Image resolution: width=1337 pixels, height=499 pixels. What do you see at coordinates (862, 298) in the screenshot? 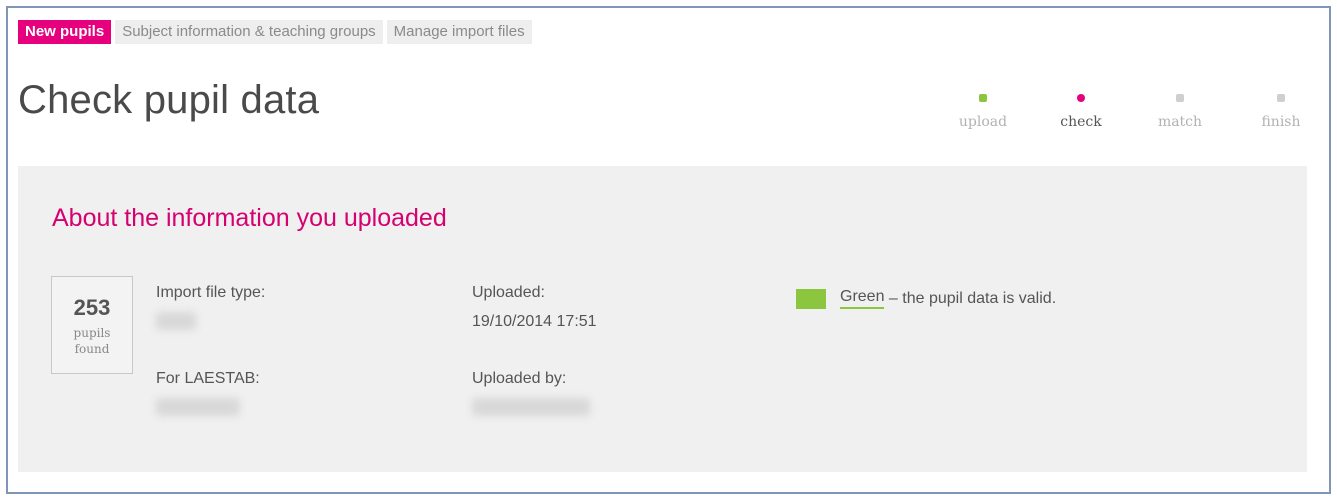
I see `legend-color-word: Green` at bounding box center [862, 298].